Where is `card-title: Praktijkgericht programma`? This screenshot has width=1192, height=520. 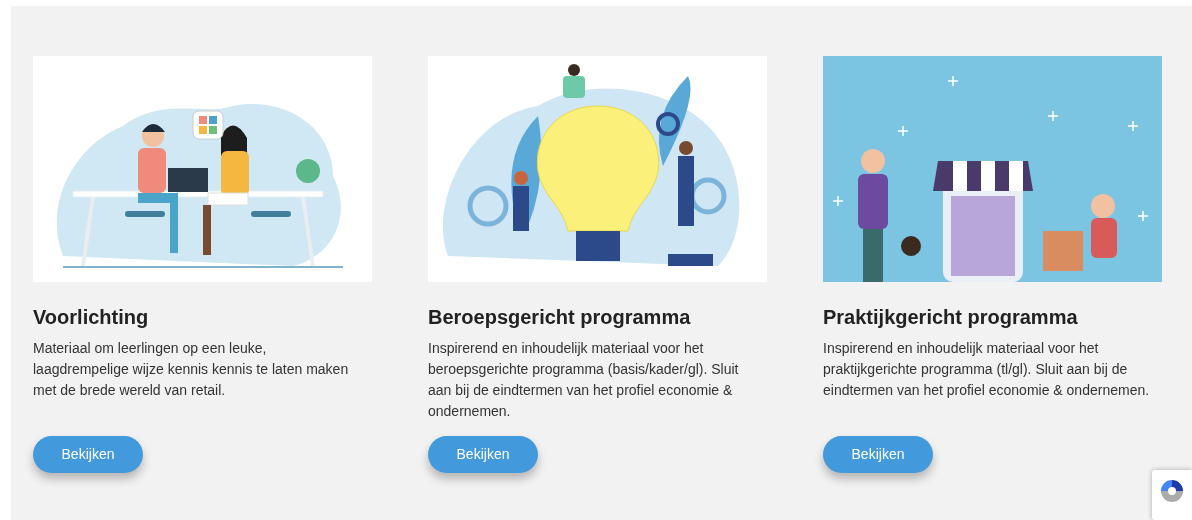
card-title: Praktijkgericht programma is located at coordinates (951, 317).